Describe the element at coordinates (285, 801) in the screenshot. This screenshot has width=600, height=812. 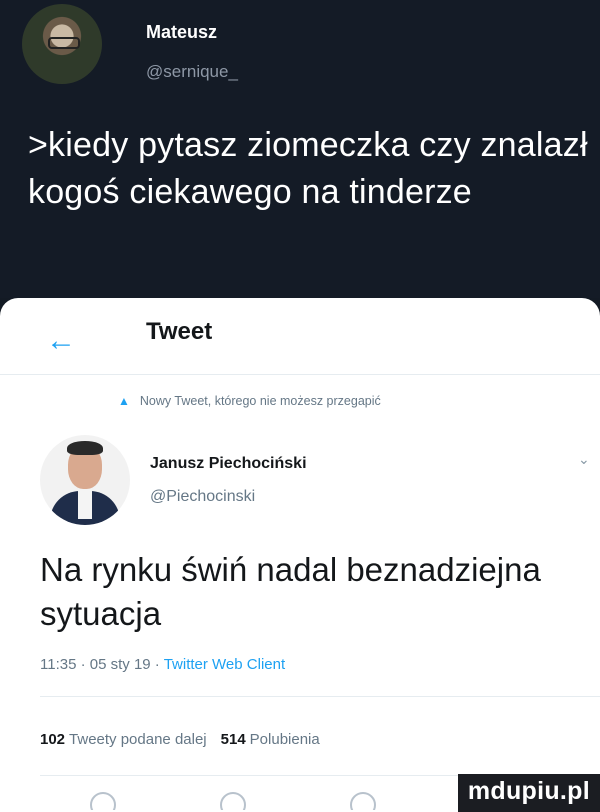
I see `action-bar` at that location.